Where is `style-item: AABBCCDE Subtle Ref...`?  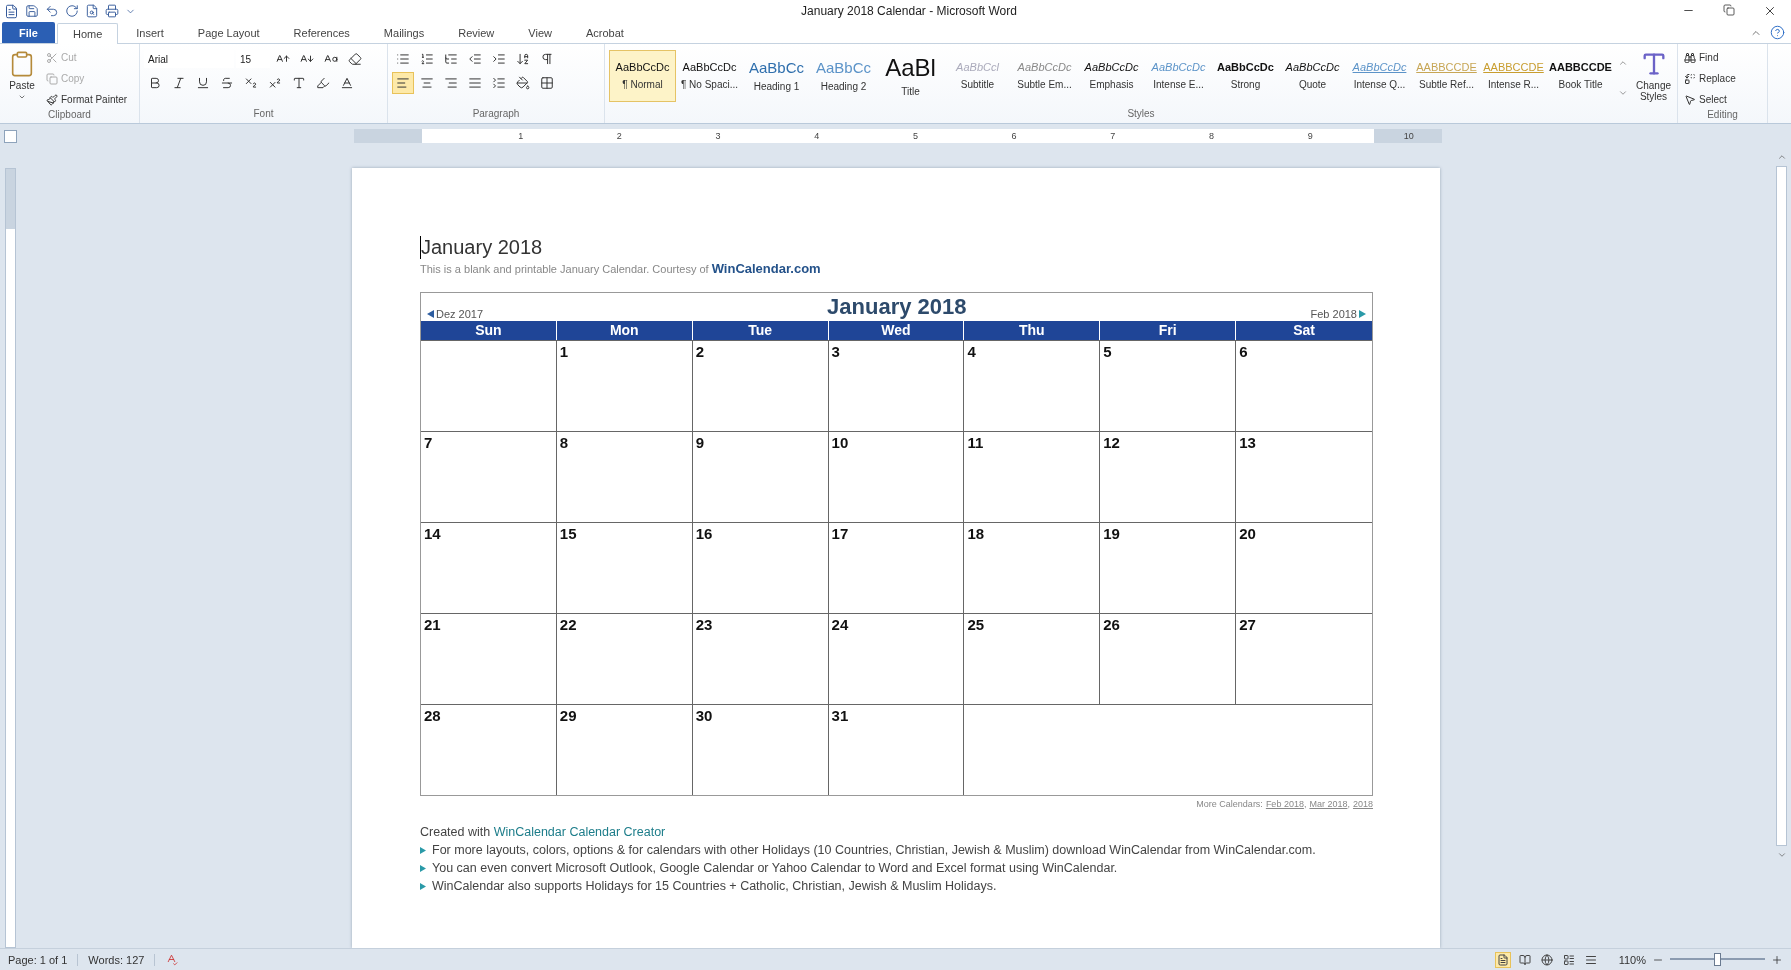 style-item: AABBCCDE Subtle Ref... is located at coordinates (1446, 76).